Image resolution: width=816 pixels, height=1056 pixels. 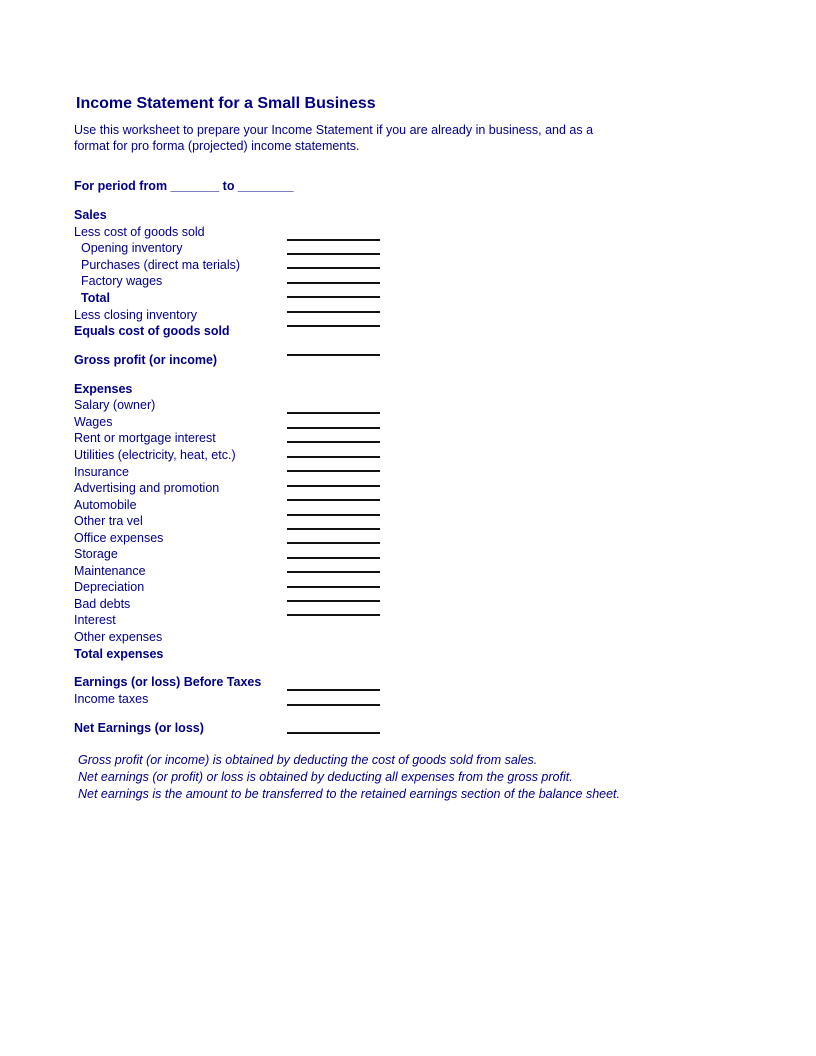 What do you see at coordinates (226, 103) in the screenshot?
I see `page-title: Income Statement for a Small Business` at bounding box center [226, 103].